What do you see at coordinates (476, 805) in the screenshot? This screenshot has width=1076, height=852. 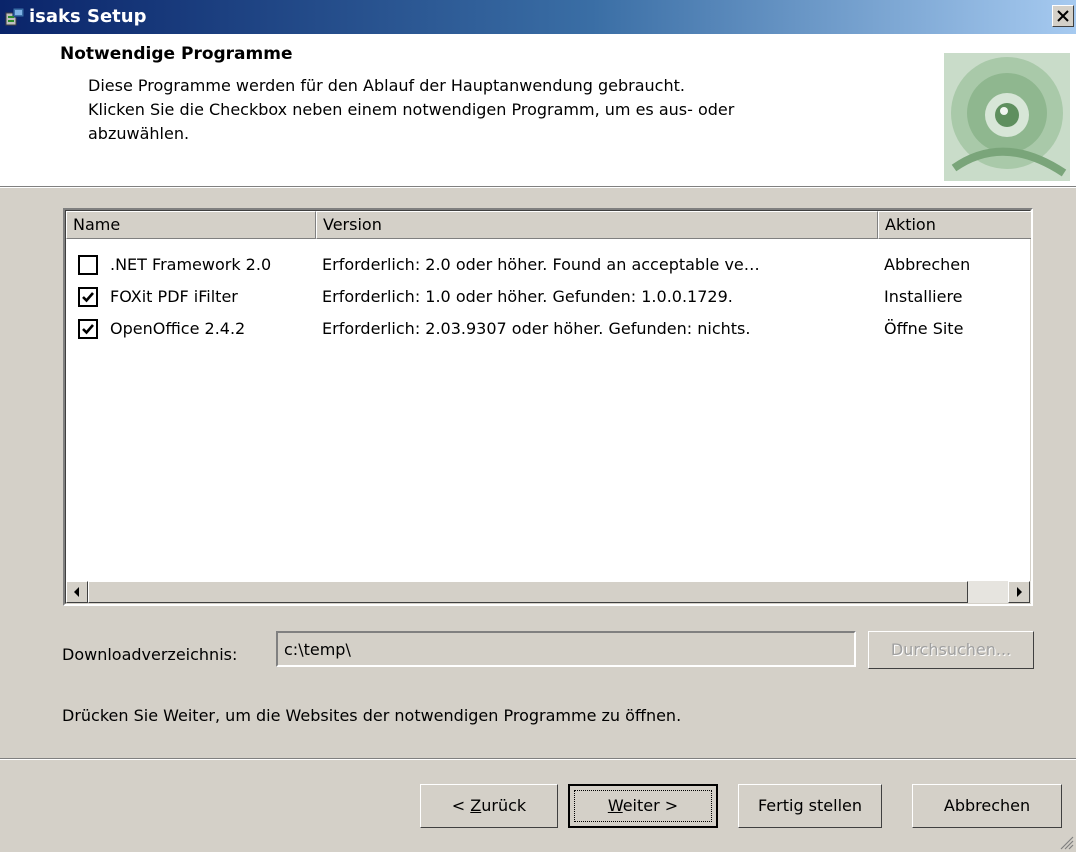 I see `back-mnemonic: Z` at bounding box center [476, 805].